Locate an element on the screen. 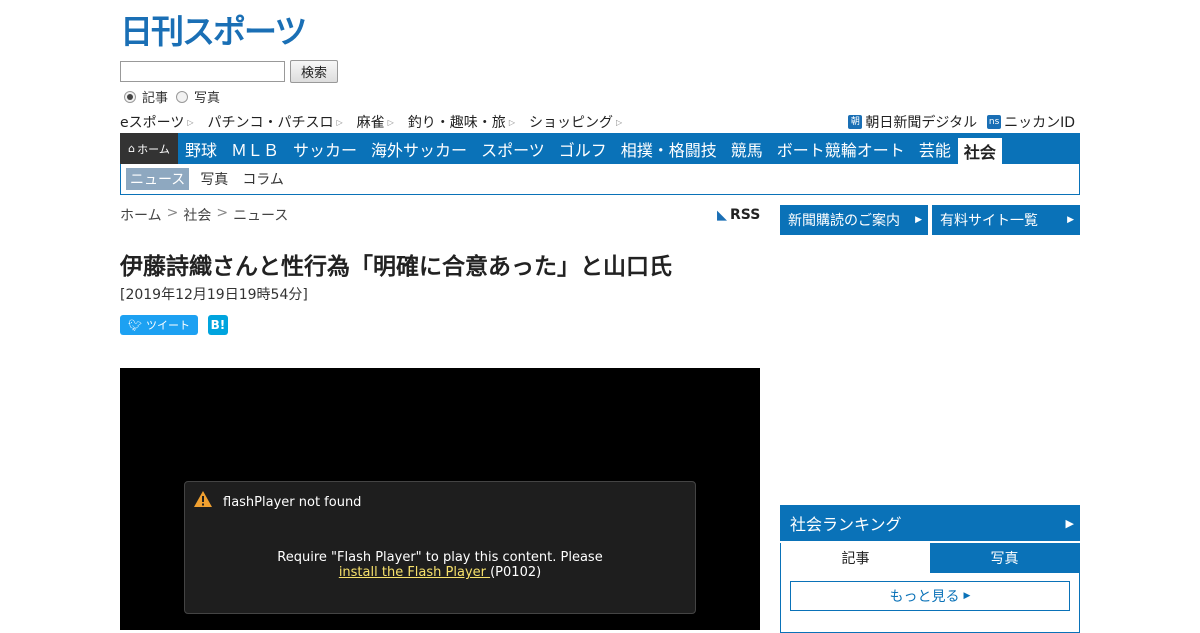 This screenshot has height=633, width=1200. util-link-fishing: 釣り・趣味・旅 ▷ is located at coordinates (461, 122).